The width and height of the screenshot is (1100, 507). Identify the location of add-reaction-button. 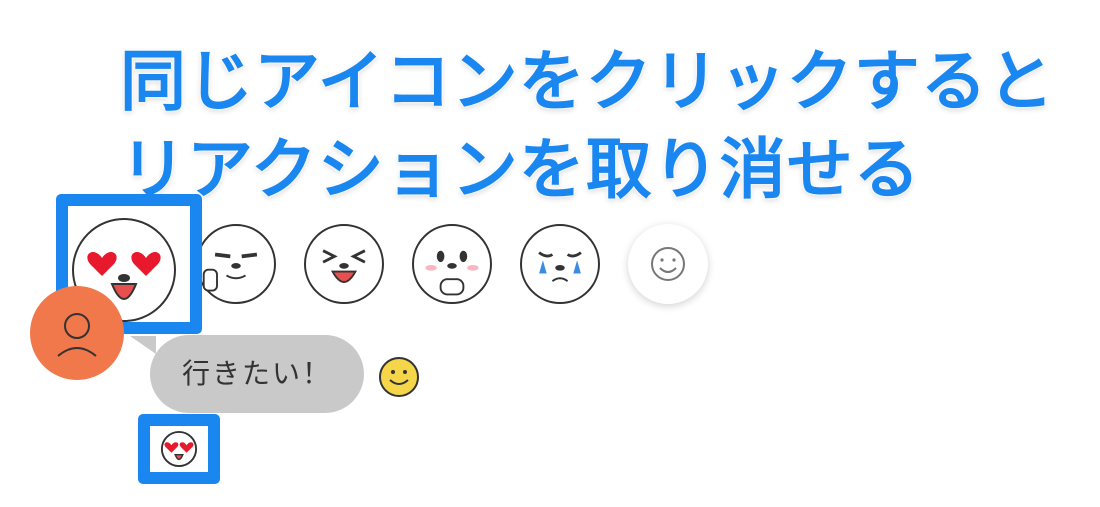
(668, 264).